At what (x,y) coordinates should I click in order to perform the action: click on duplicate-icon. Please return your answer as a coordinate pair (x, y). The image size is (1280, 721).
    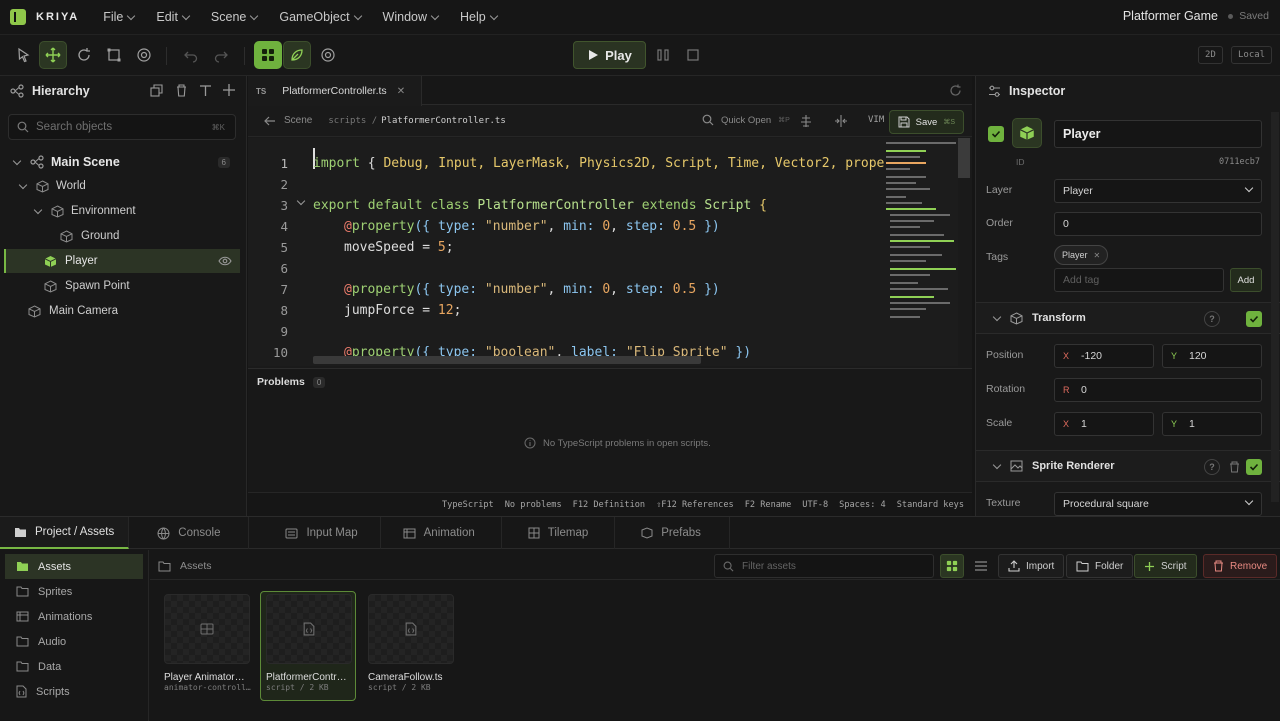
    Looking at the image, I should click on (156, 90).